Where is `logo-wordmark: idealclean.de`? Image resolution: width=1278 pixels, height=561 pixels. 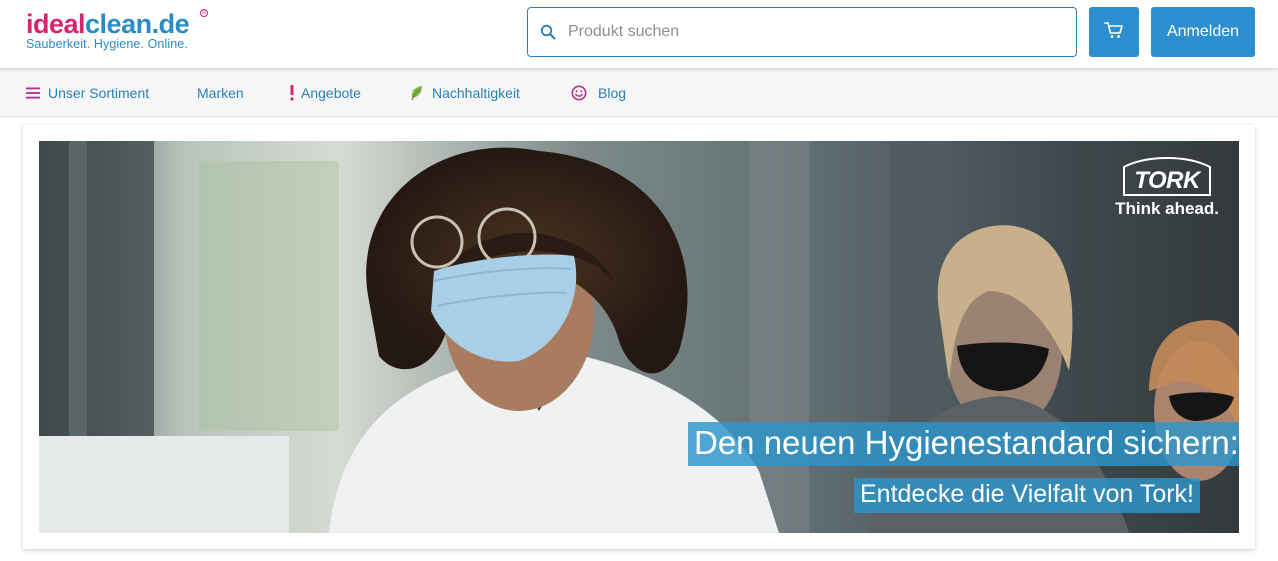 logo-wordmark: idealclean.de is located at coordinates (108, 24).